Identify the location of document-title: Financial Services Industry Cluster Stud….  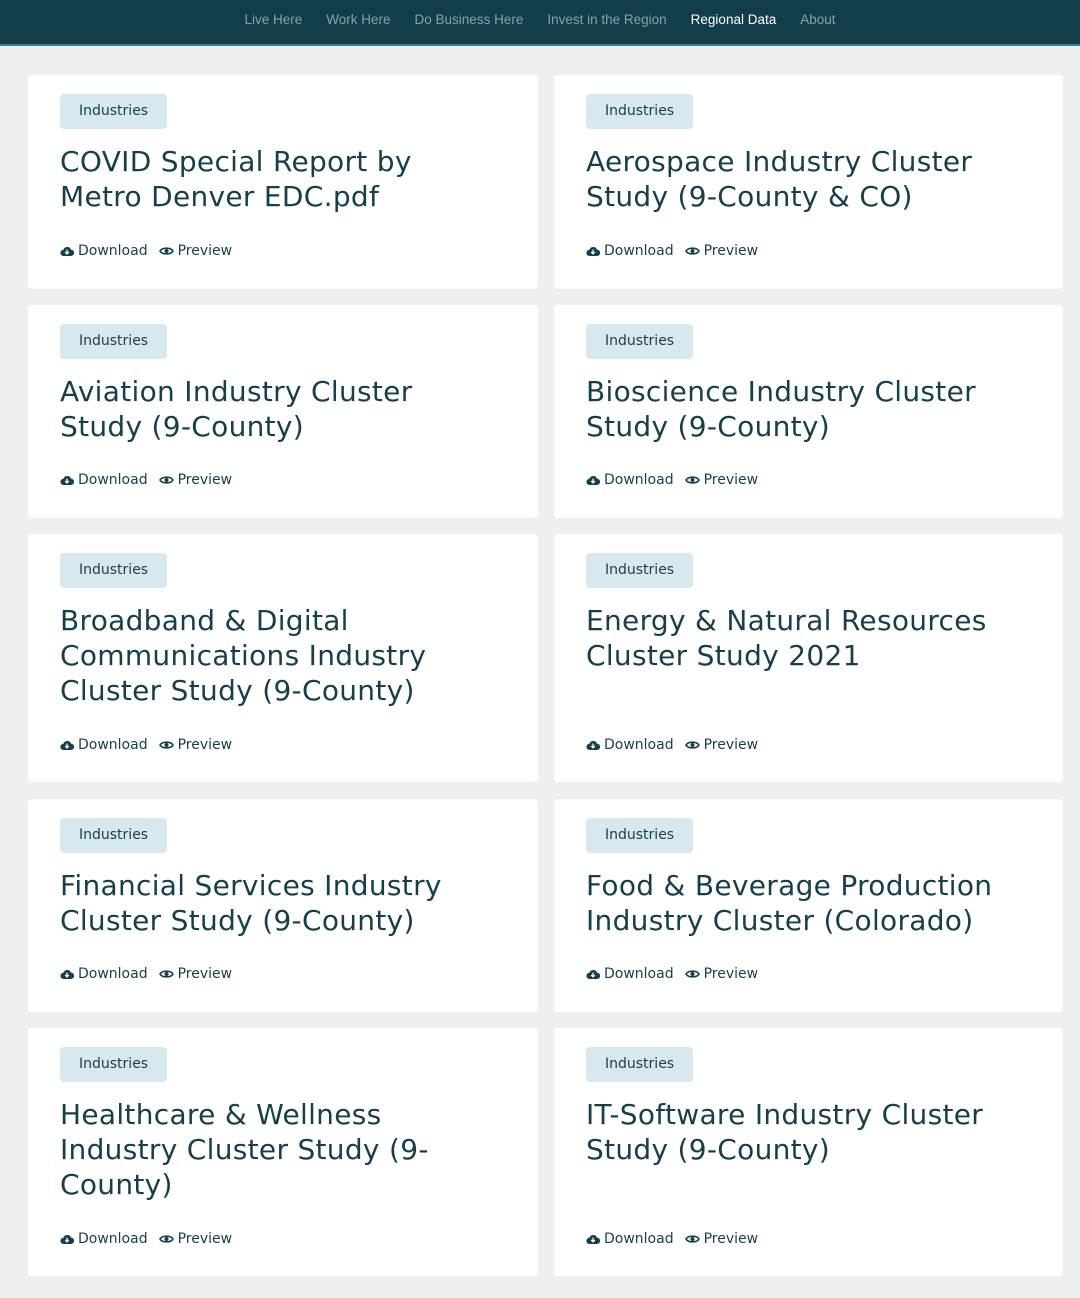
(270, 903).